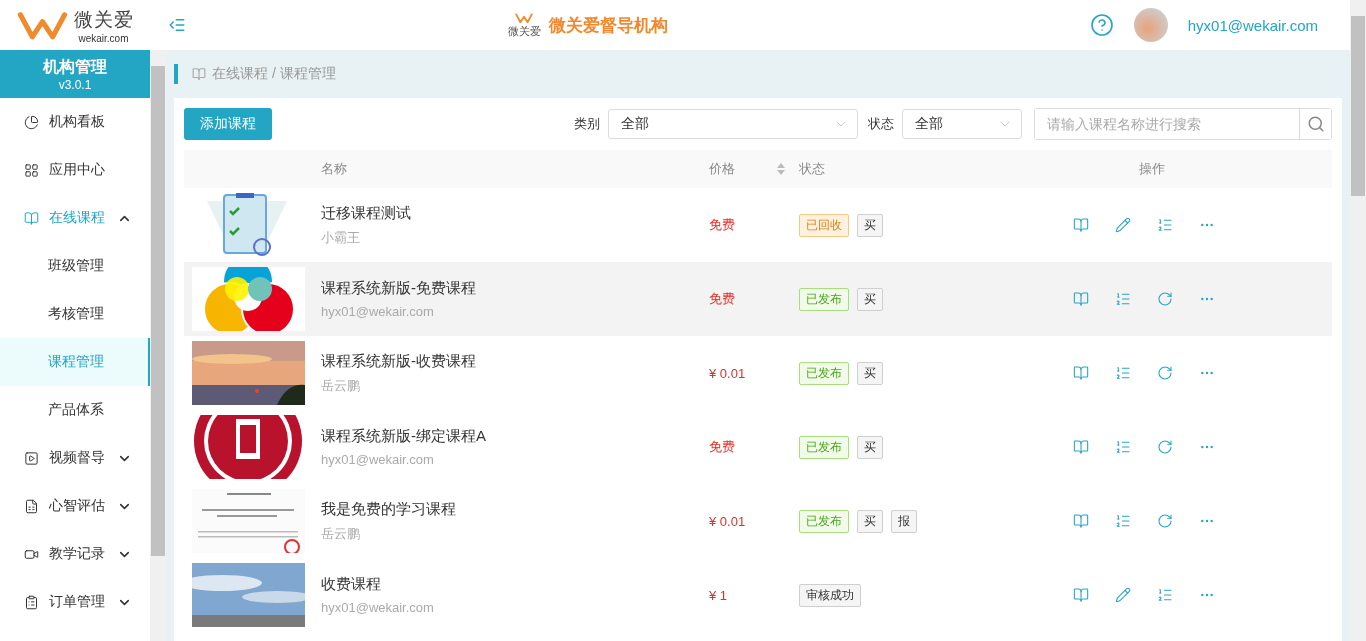 The height and width of the screenshot is (641, 1366). I want to click on help-icon, so click(1101, 25).